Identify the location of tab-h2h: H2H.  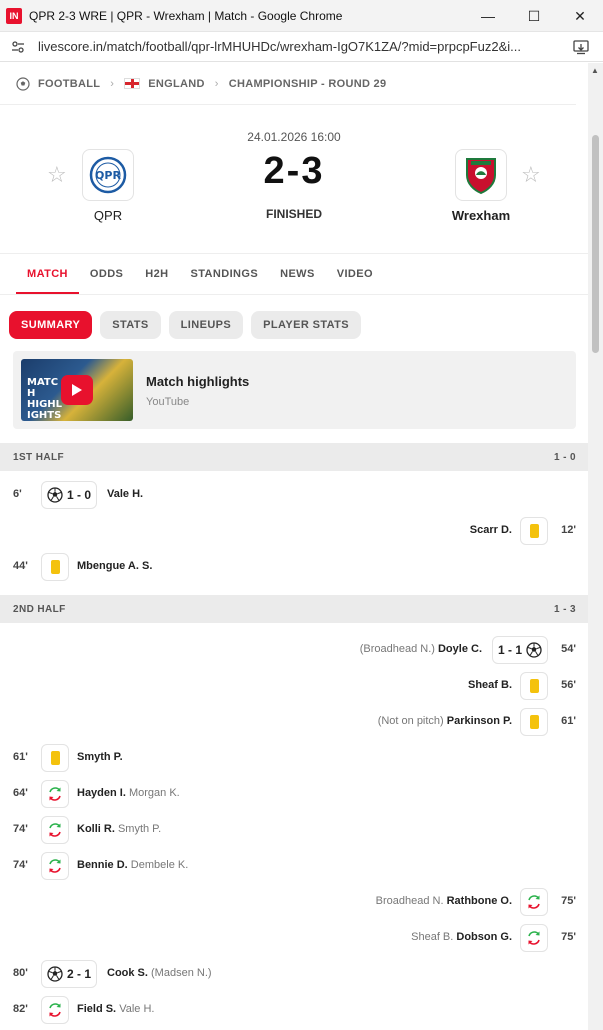
(156, 281).